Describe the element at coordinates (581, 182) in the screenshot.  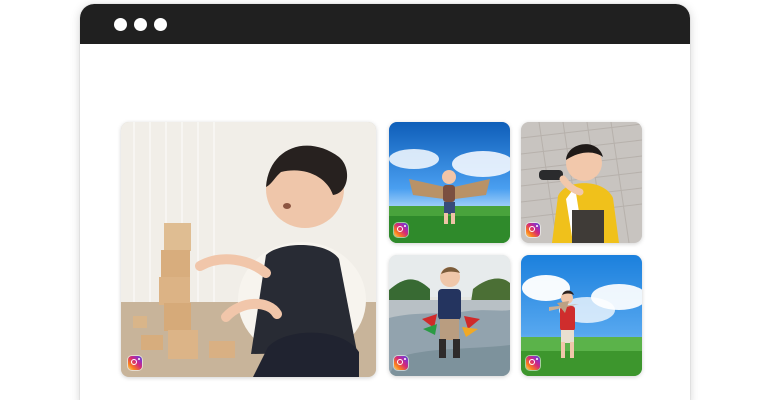
I see `gallery-photo-binoculars` at that location.